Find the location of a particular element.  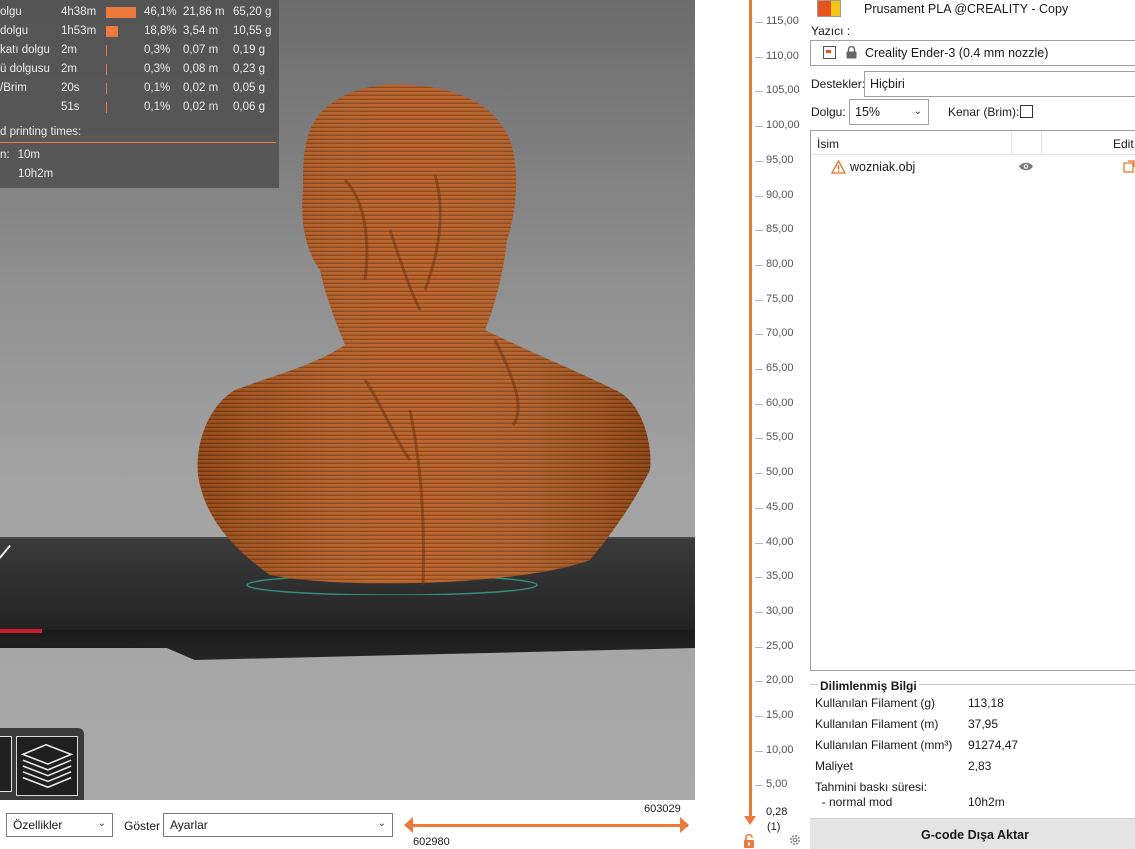

stats-weight: 65,20 g is located at coordinates (252, 12).